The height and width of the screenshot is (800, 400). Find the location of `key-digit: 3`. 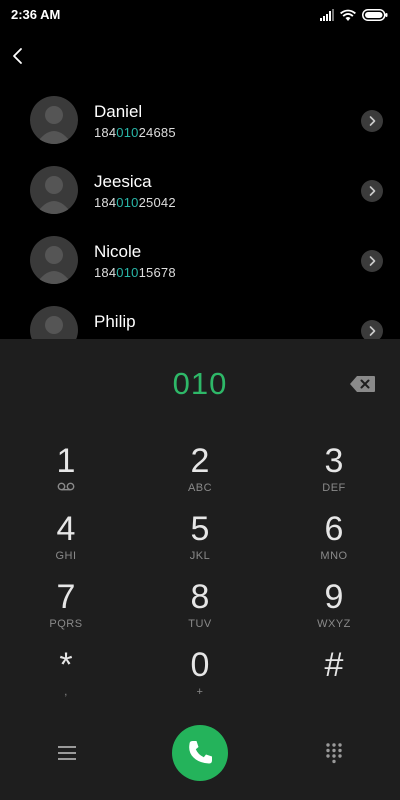

key-digit: 3 is located at coordinates (334, 461).